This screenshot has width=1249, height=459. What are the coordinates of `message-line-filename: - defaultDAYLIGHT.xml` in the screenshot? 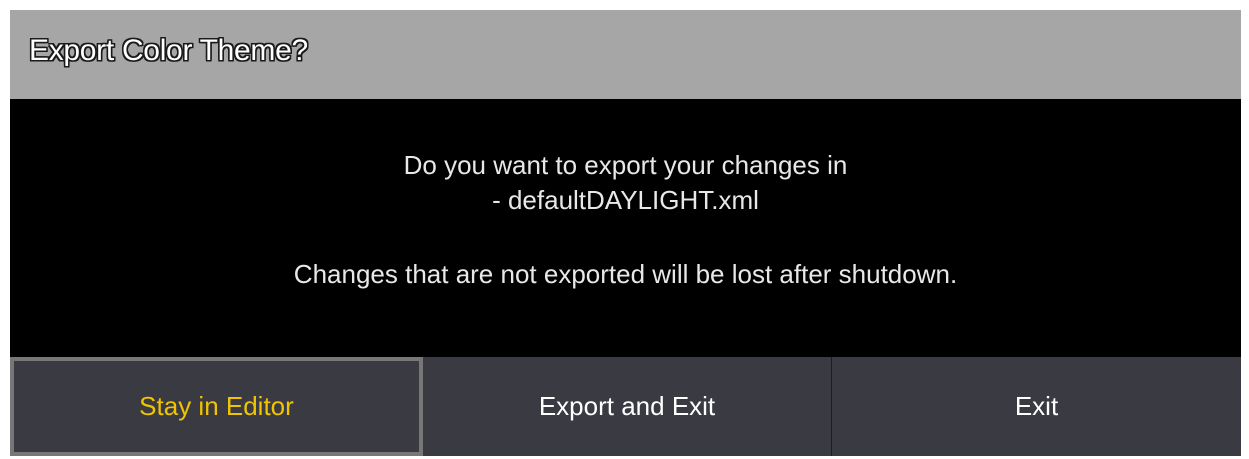 It's located at (625, 200).